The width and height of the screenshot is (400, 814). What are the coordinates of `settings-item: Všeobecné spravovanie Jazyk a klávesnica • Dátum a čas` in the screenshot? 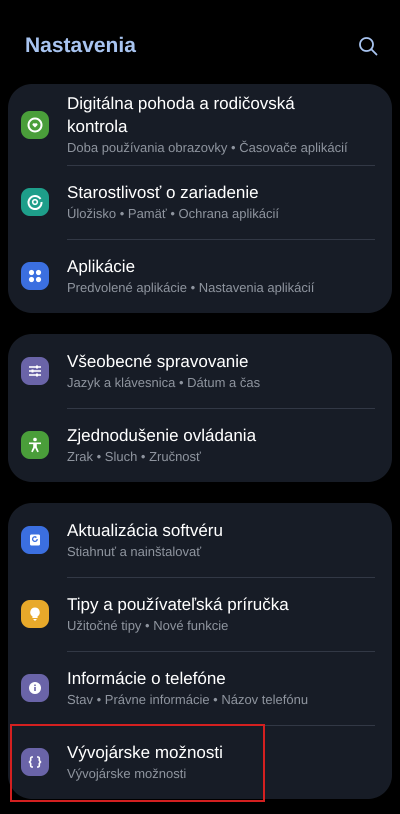 It's located at (200, 371).